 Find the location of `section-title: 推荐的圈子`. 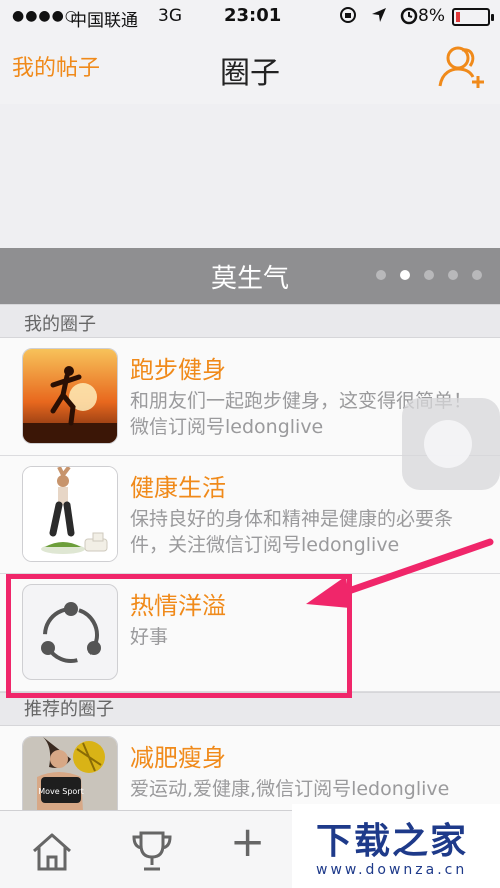

section-title: 推荐的圈子 is located at coordinates (69, 709).